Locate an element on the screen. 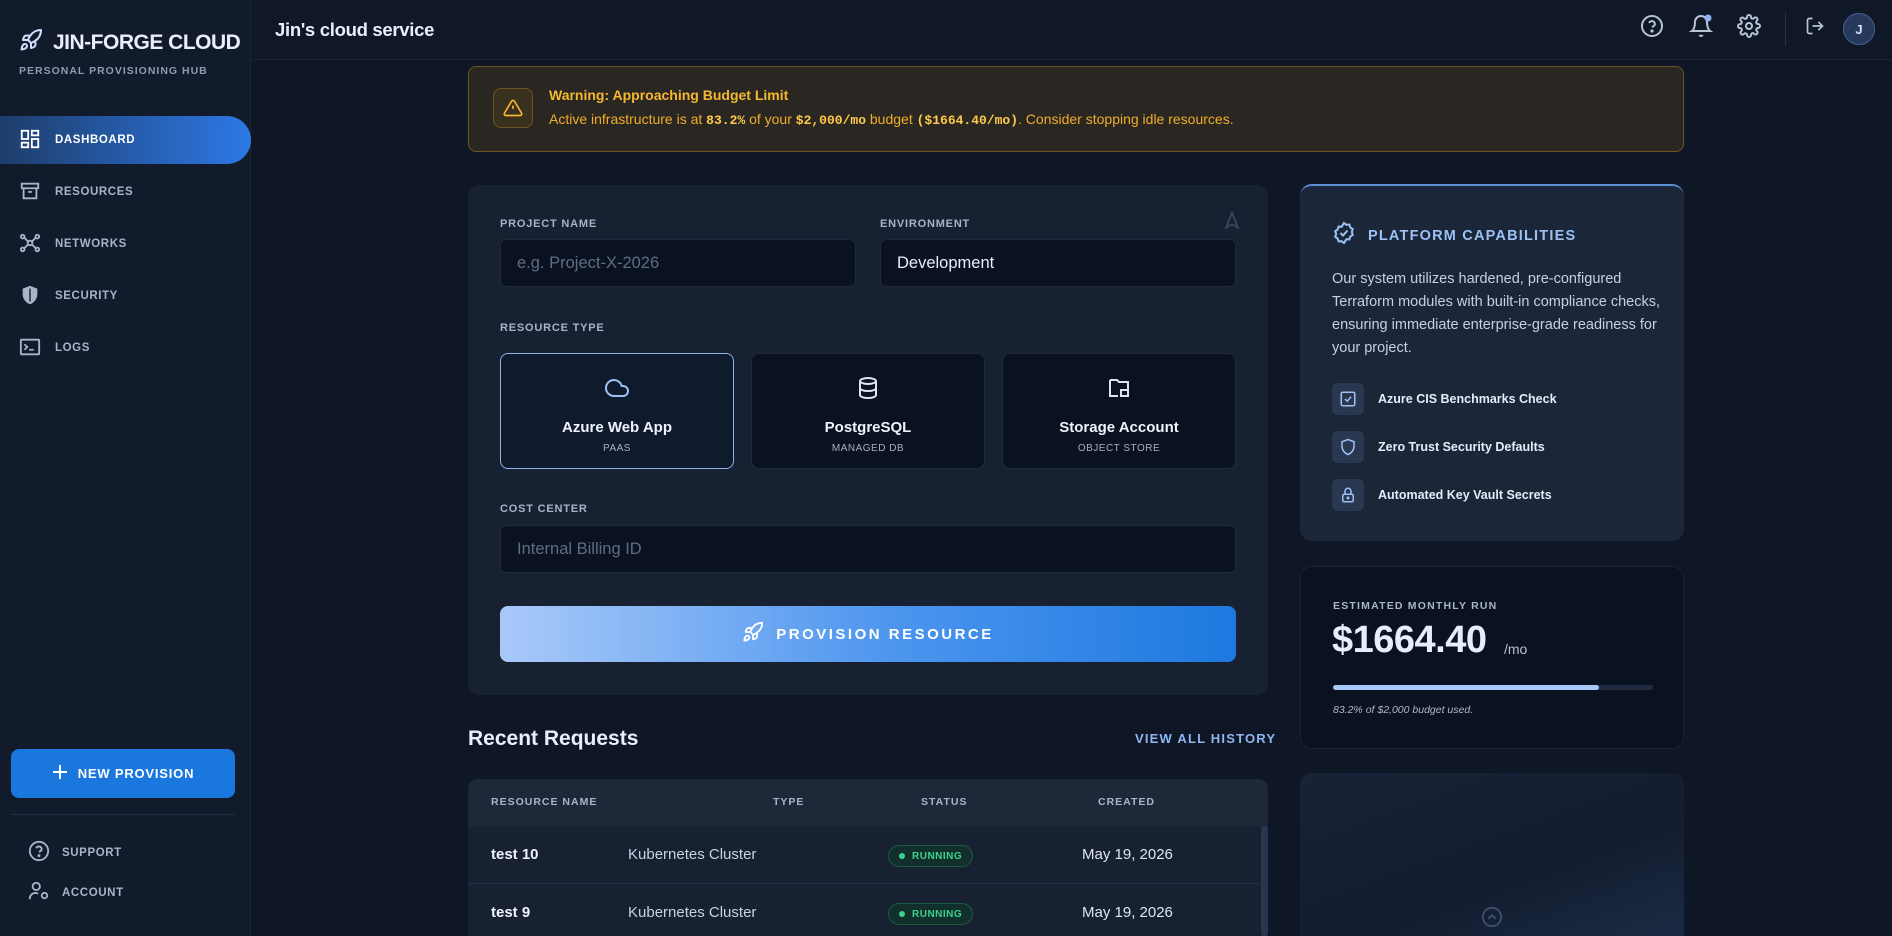 This screenshot has width=1892, height=936. resource-type-postgresql: PostgreSQL MANAGED DB is located at coordinates (868, 411).